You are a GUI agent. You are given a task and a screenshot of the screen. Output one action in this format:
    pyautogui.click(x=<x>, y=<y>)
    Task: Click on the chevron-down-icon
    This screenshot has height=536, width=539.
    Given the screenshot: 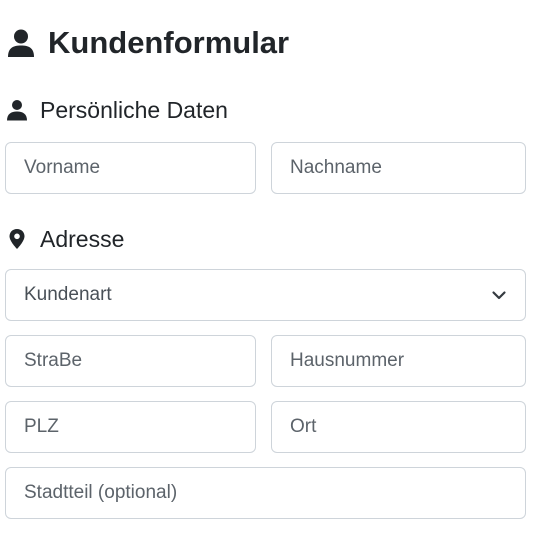 What is the action you would take?
    pyautogui.click(x=499, y=295)
    